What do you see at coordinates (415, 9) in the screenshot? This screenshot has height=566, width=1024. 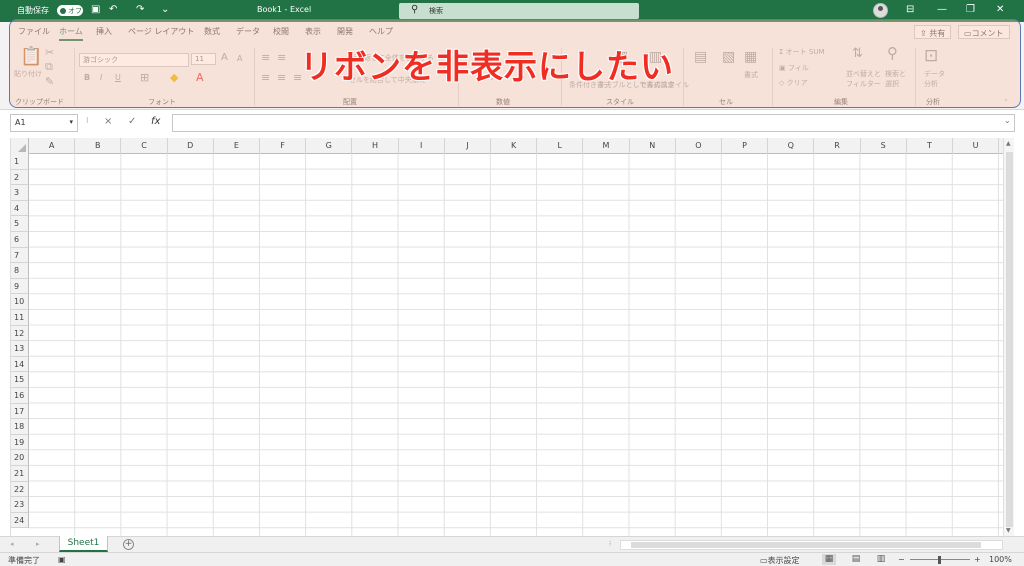 I see `search-icon: ⚲` at bounding box center [415, 9].